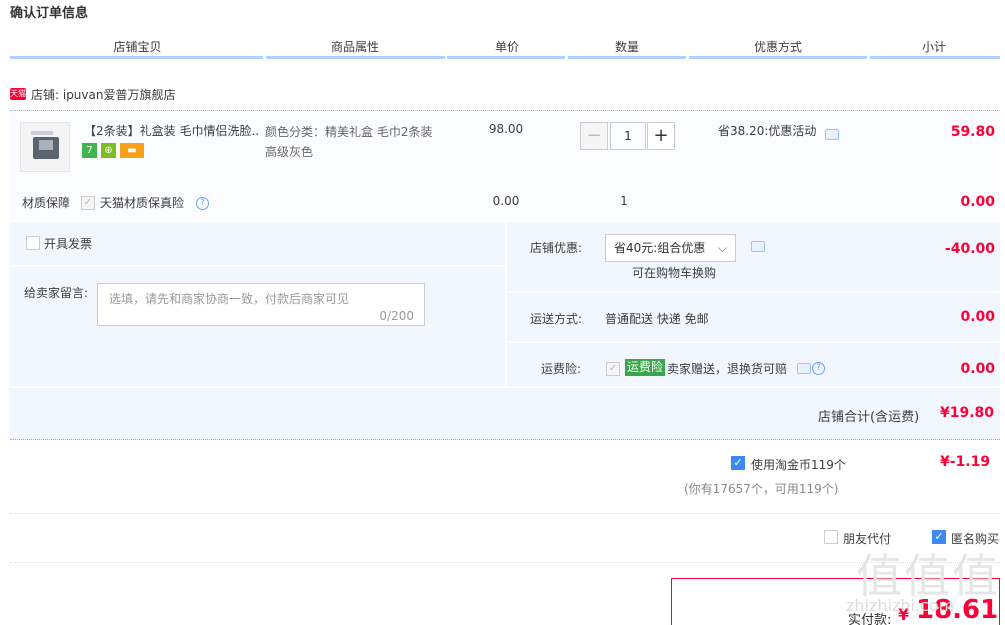 The image size is (1005, 625). Describe the element at coordinates (229, 299) in the screenshot. I see `message-placeholder: 选填，请先和商家协商一致，付款后商家可见` at that location.